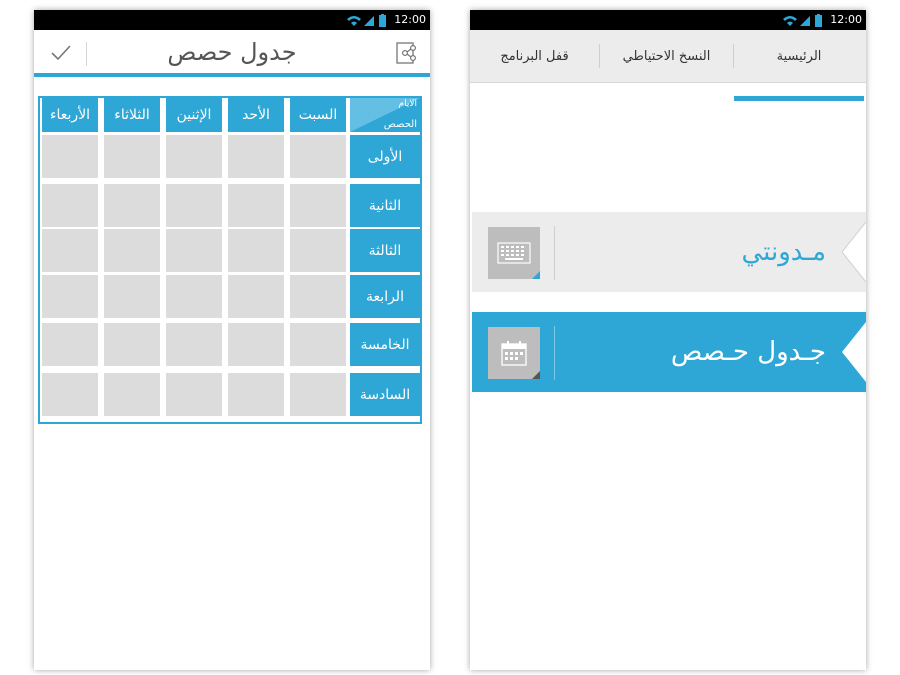  I want to click on period-header: الثانية, so click(385, 205).